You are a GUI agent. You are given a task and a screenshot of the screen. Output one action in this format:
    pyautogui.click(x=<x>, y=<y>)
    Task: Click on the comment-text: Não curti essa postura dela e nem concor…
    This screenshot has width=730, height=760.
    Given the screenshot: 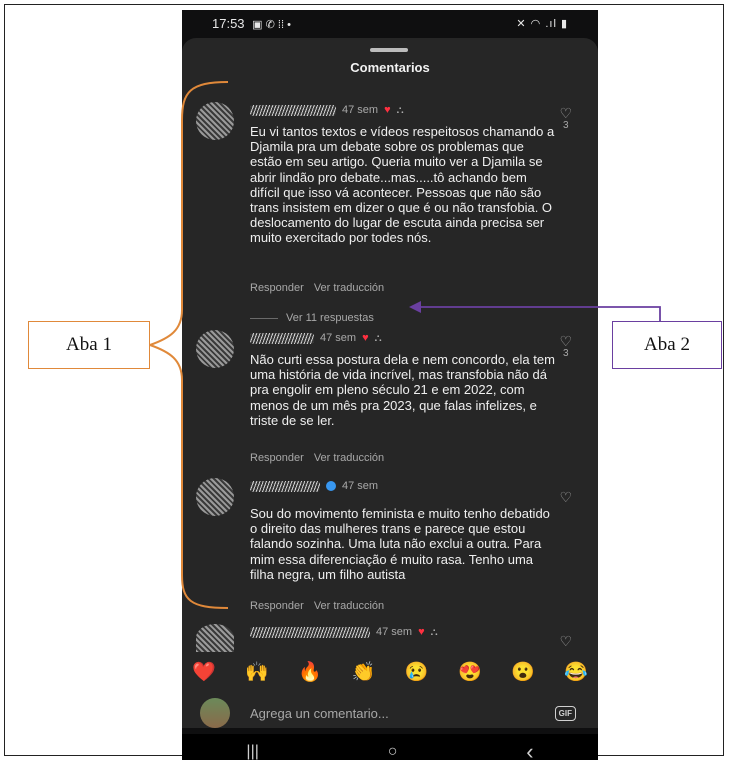 What is the action you would take?
    pyautogui.click(x=402, y=390)
    